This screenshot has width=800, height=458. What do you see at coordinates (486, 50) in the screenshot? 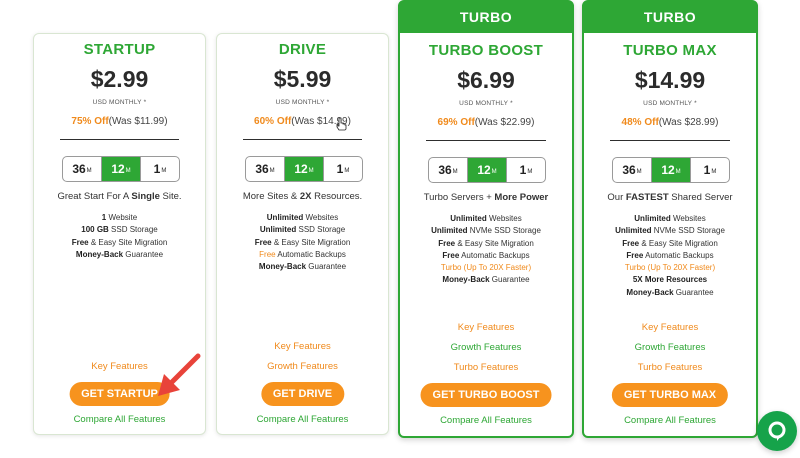
I see `plan-name: TURBO BOOST` at bounding box center [486, 50].